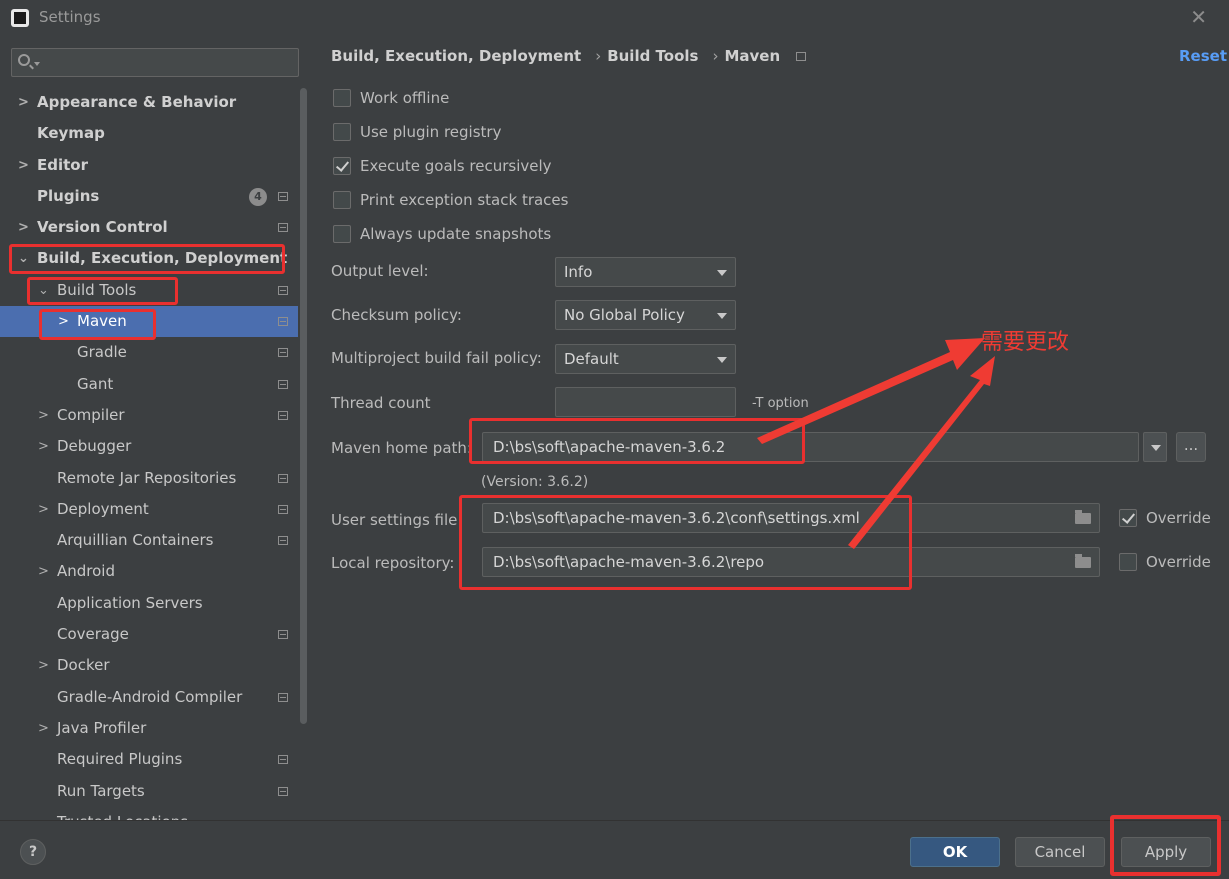  I want to click on multiproject-fail-policy-label: Multiproject build fail policy:, so click(436, 358).